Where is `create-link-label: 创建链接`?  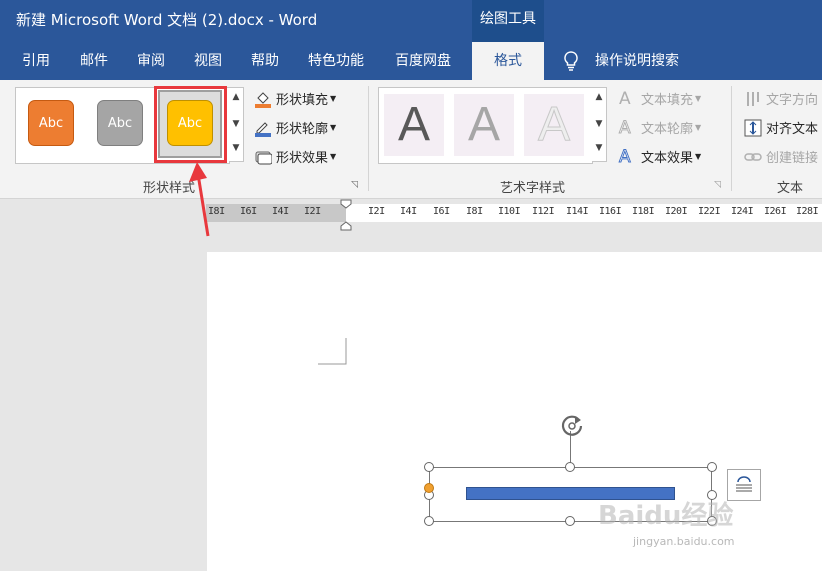
create-link-label: 创建链接 is located at coordinates (792, 158).